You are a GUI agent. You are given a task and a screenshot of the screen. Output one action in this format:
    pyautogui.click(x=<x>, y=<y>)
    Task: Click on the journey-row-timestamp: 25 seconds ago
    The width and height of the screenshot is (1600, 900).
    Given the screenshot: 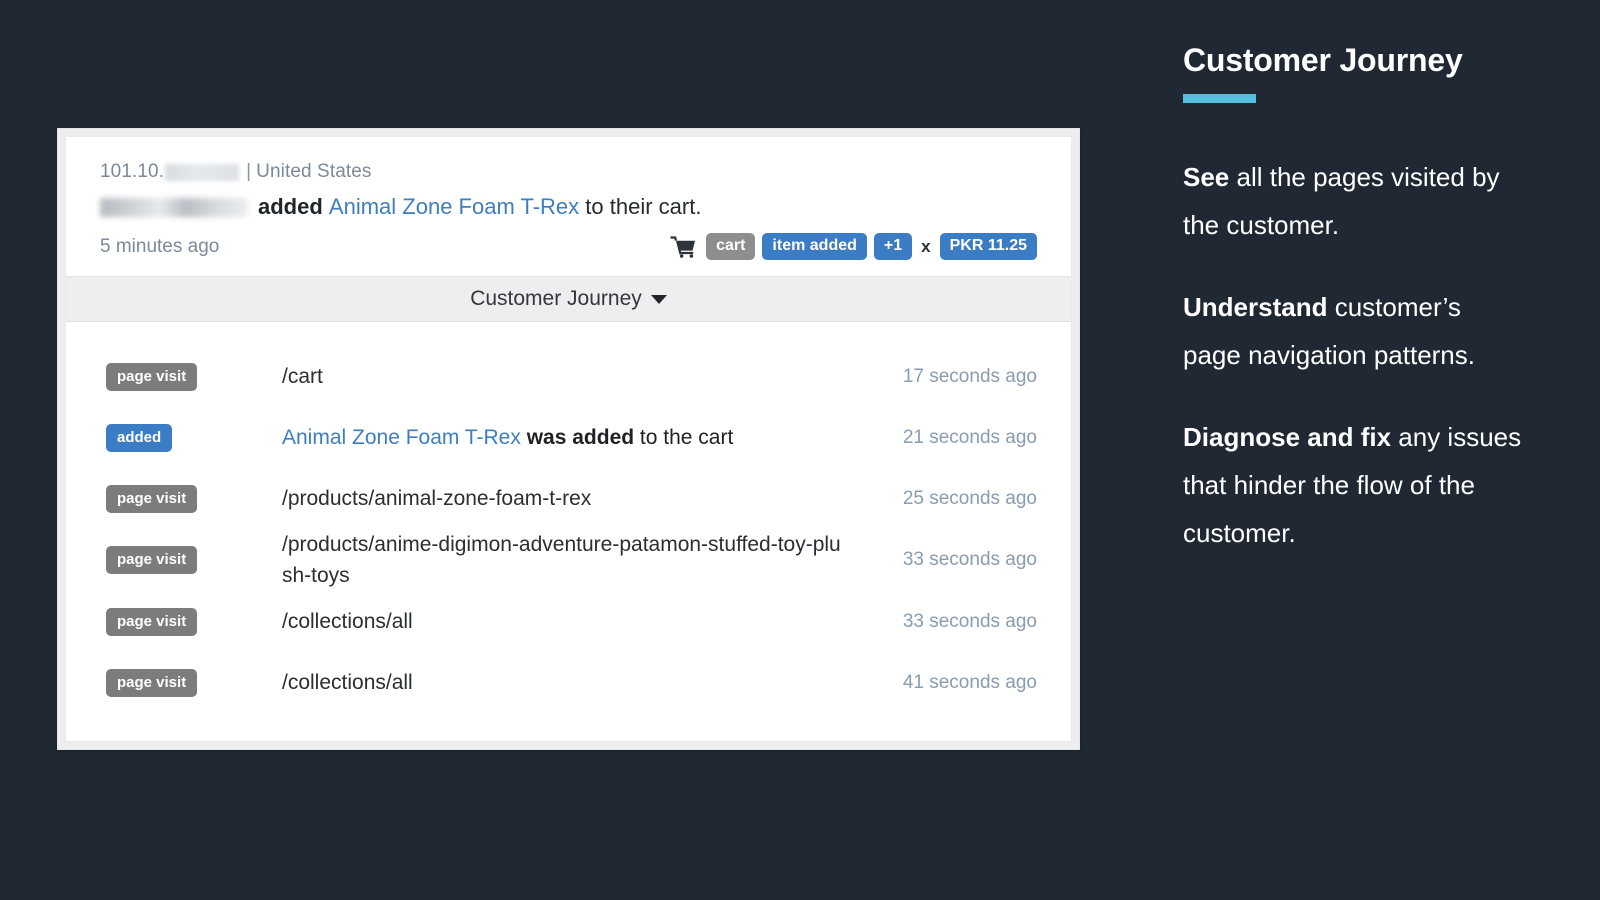 What is the action you would take?
    pyautogui.click(x=969, y=498)
    